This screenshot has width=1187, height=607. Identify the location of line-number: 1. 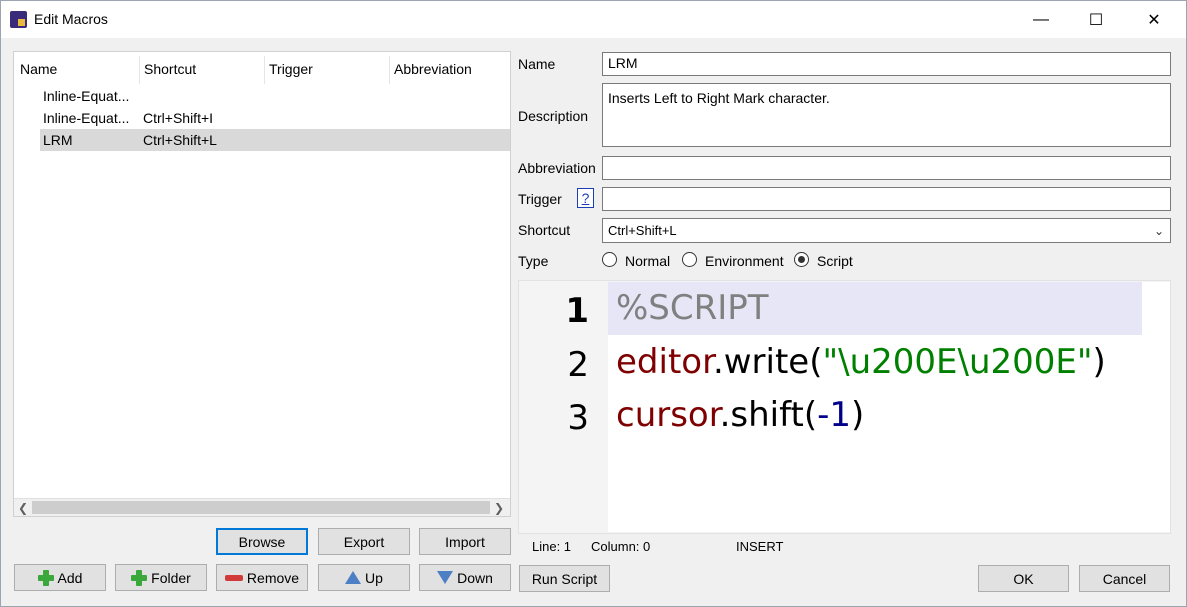
(577, 311).